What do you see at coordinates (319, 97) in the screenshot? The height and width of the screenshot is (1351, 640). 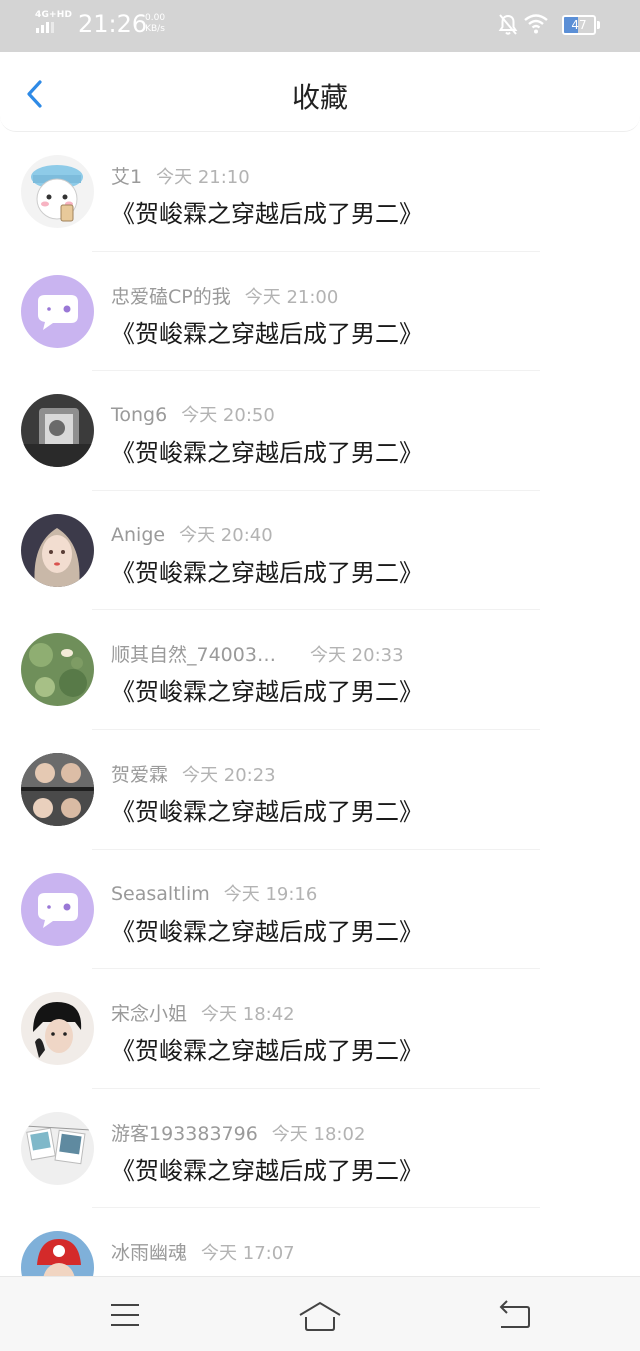 I see `page-title: 收藏` at bounding box center [319, 97].